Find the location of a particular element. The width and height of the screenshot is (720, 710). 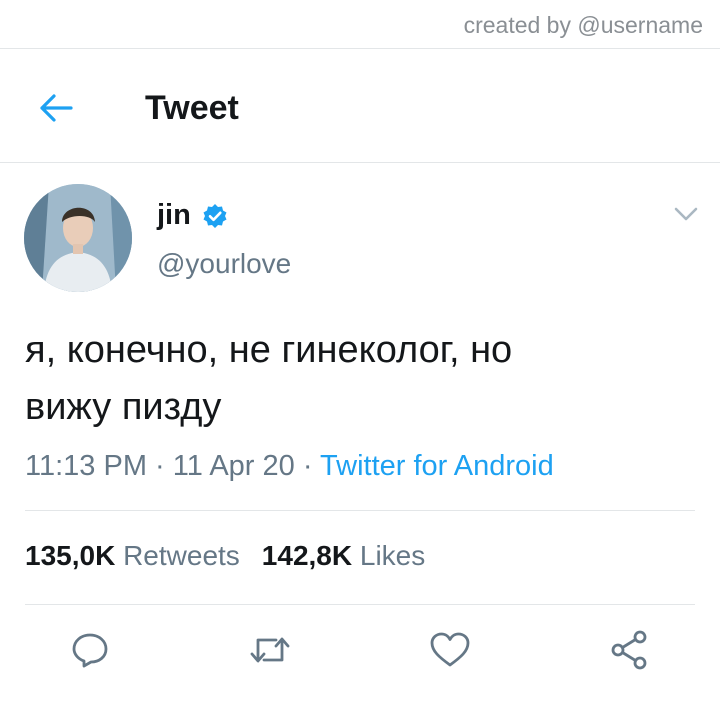

arrow-left-icon is located at coordinates (56, 108).